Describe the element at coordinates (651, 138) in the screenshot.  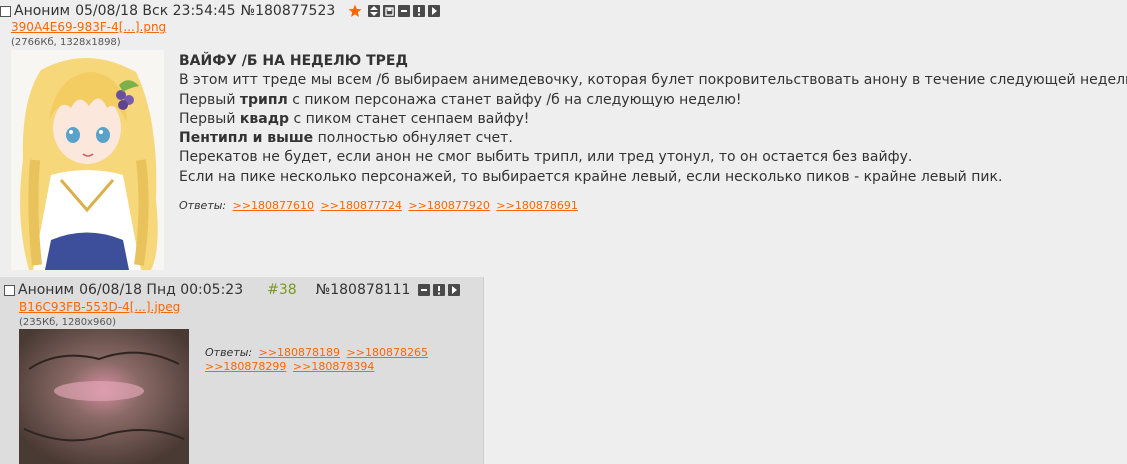
I see `op-line-4: Пентипл и выше полностью обнуляет счет.` at that location.